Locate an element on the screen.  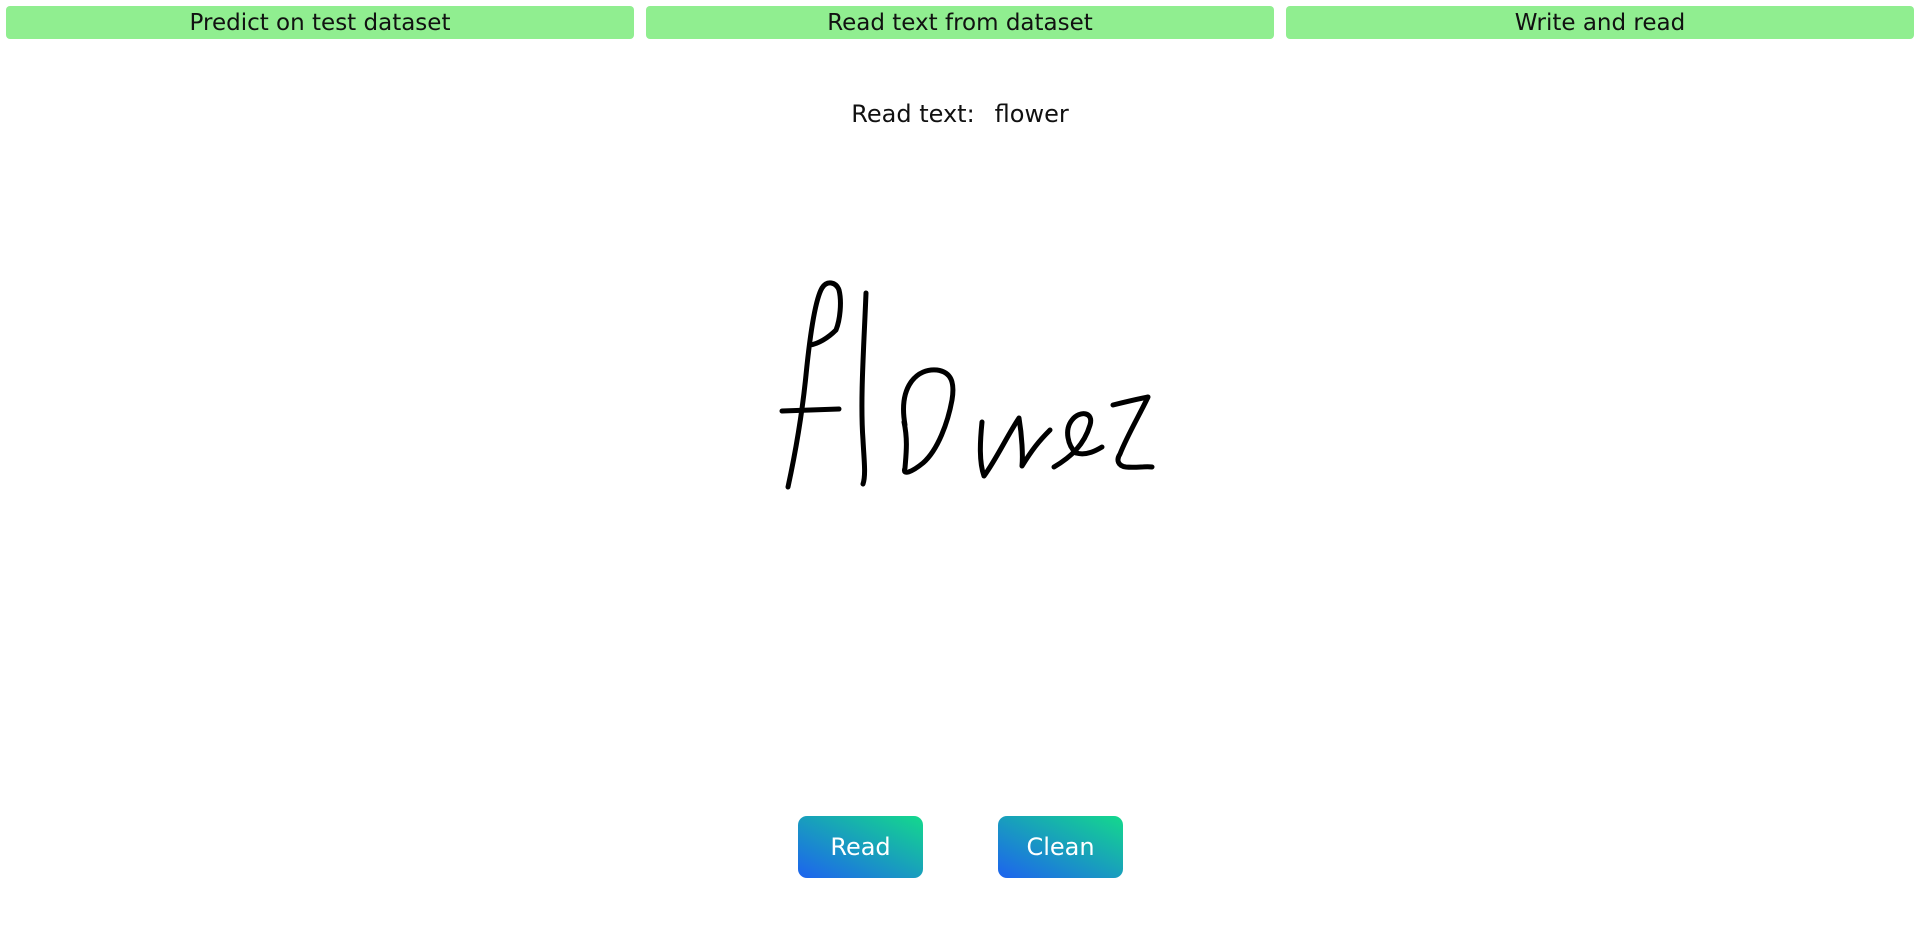
stroke-o is located at coordinates (928, 421).